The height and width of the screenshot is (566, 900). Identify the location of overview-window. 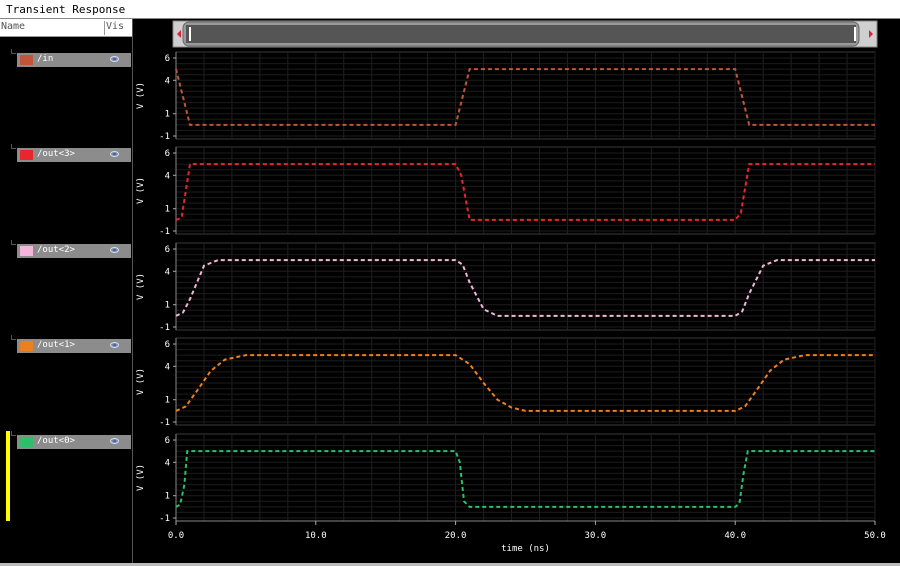
(521, 34).